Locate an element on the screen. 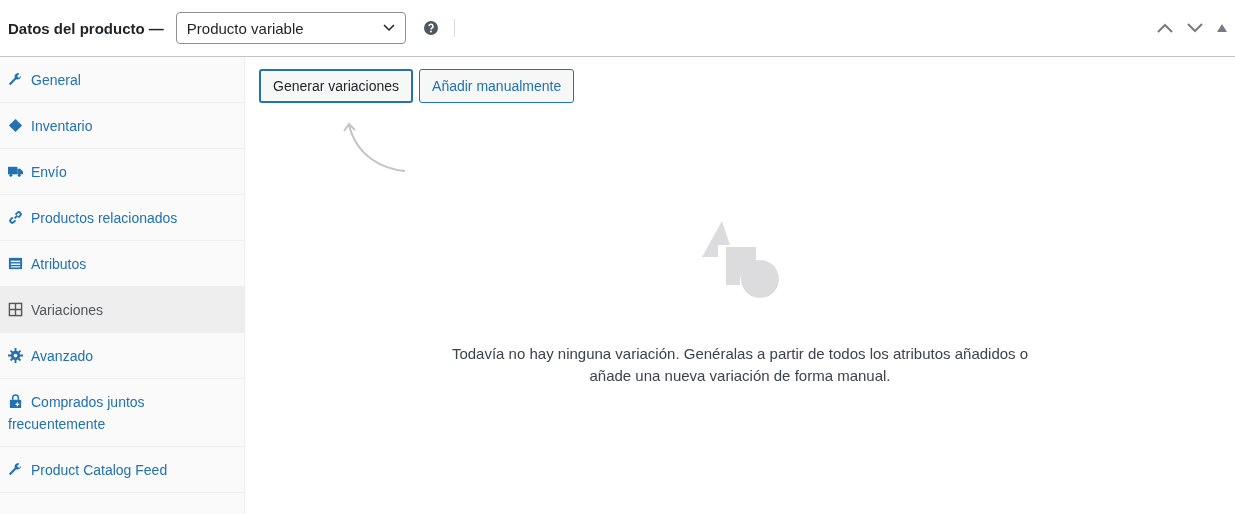 This screenshot has width=1235, height=514. grid-icon is located at coordinates (15, 309).